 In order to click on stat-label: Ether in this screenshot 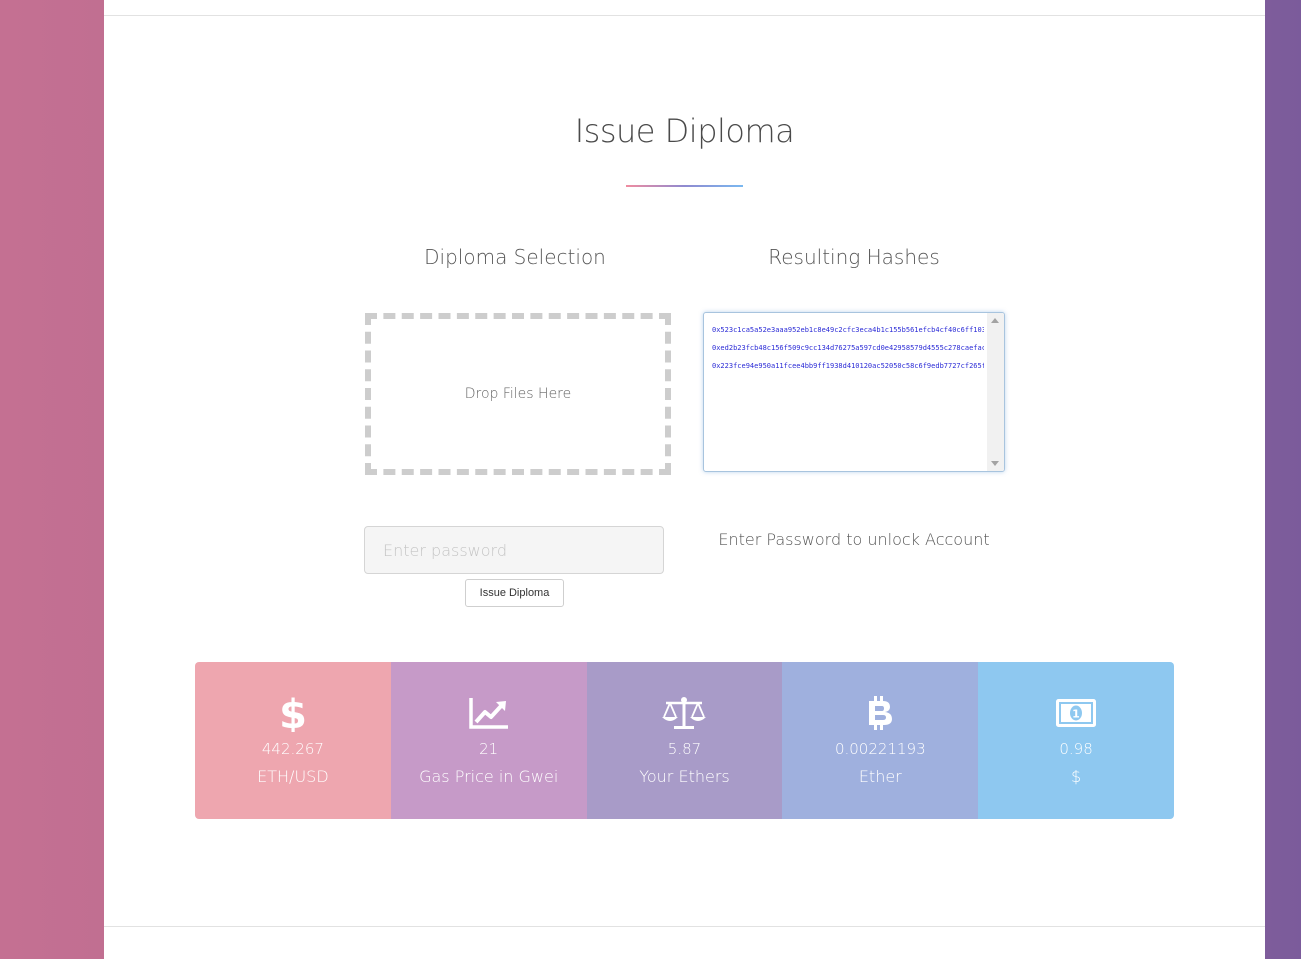, I will do `click(880, 776)`.